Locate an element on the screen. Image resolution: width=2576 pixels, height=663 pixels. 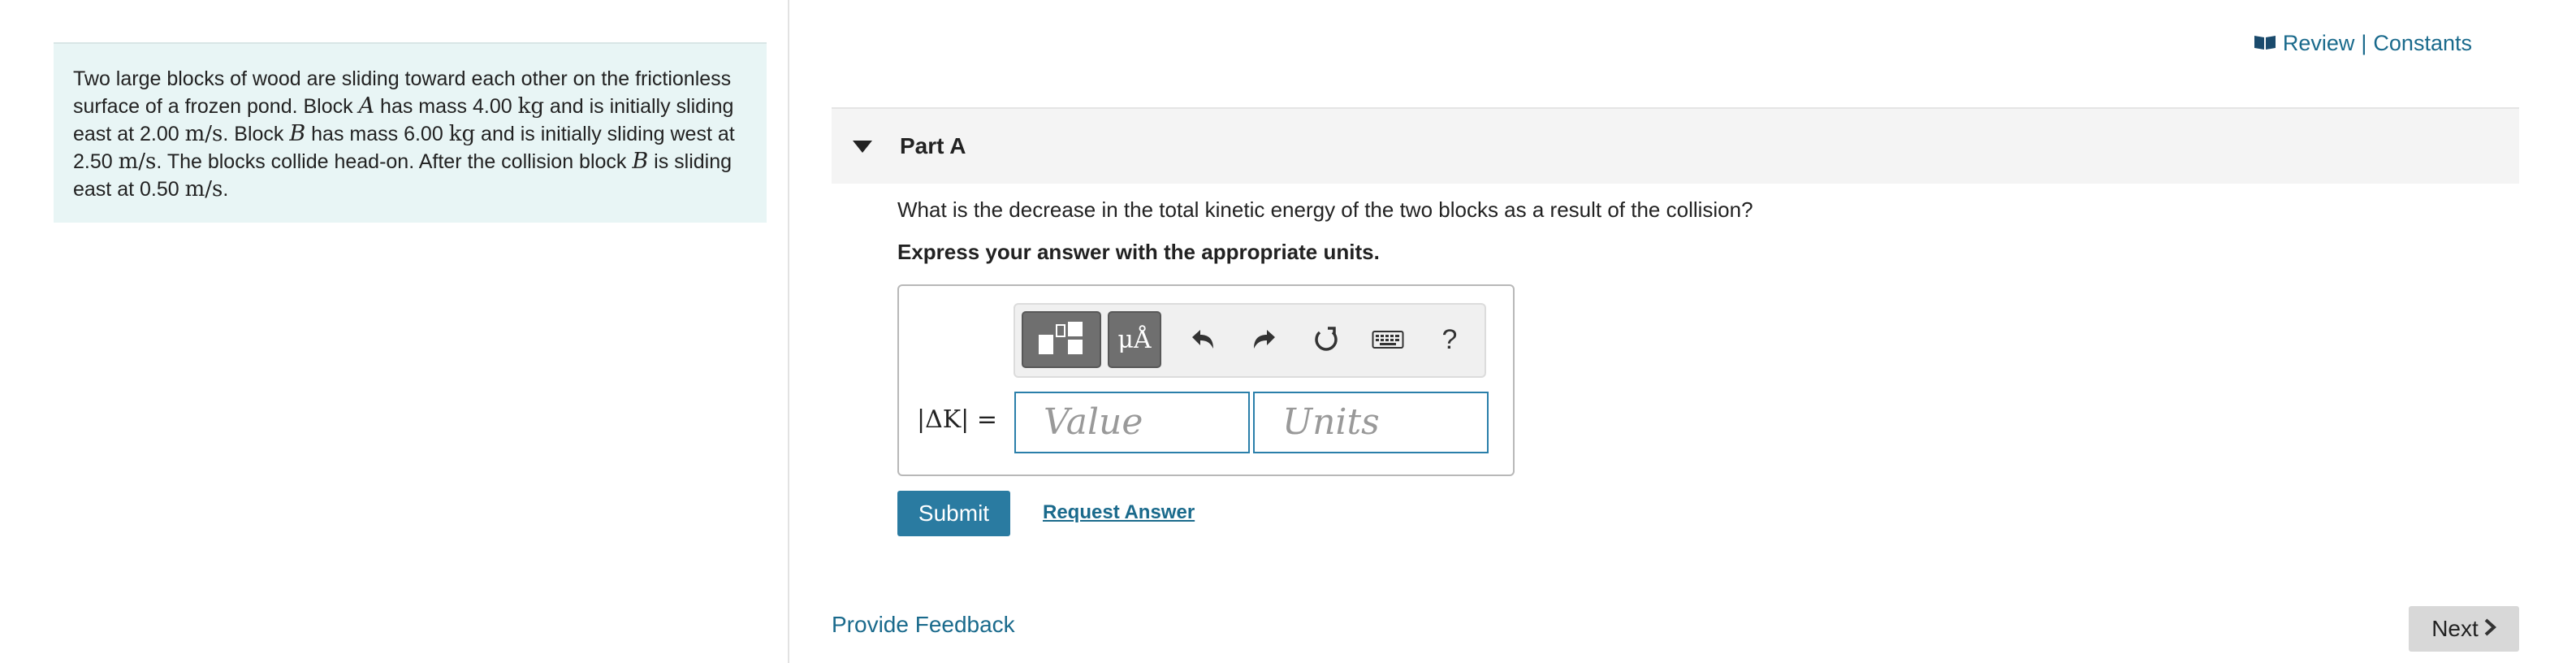
part-title: Part A is located at coordinates (933, 145).